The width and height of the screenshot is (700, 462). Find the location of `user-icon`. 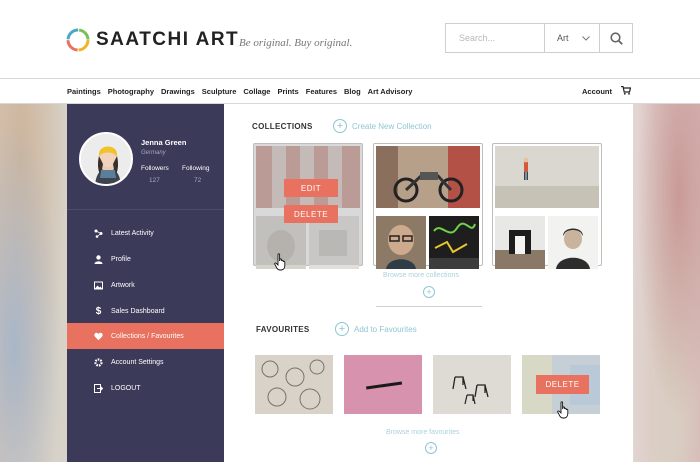

user-icon is located at coordinates (98, 259).